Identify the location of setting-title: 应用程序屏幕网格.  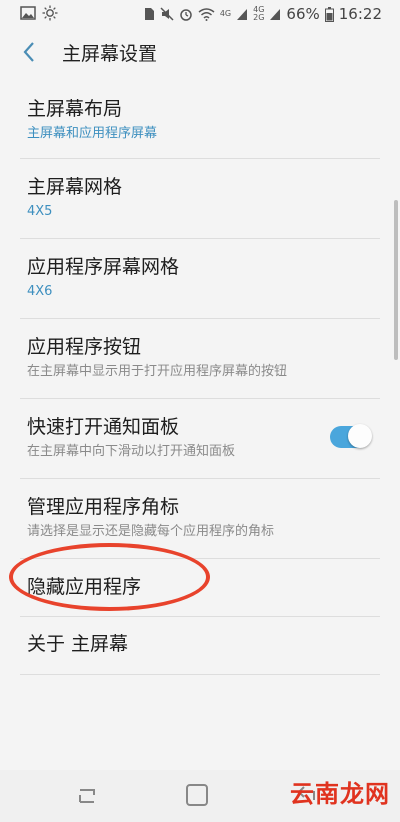
(103, 267).